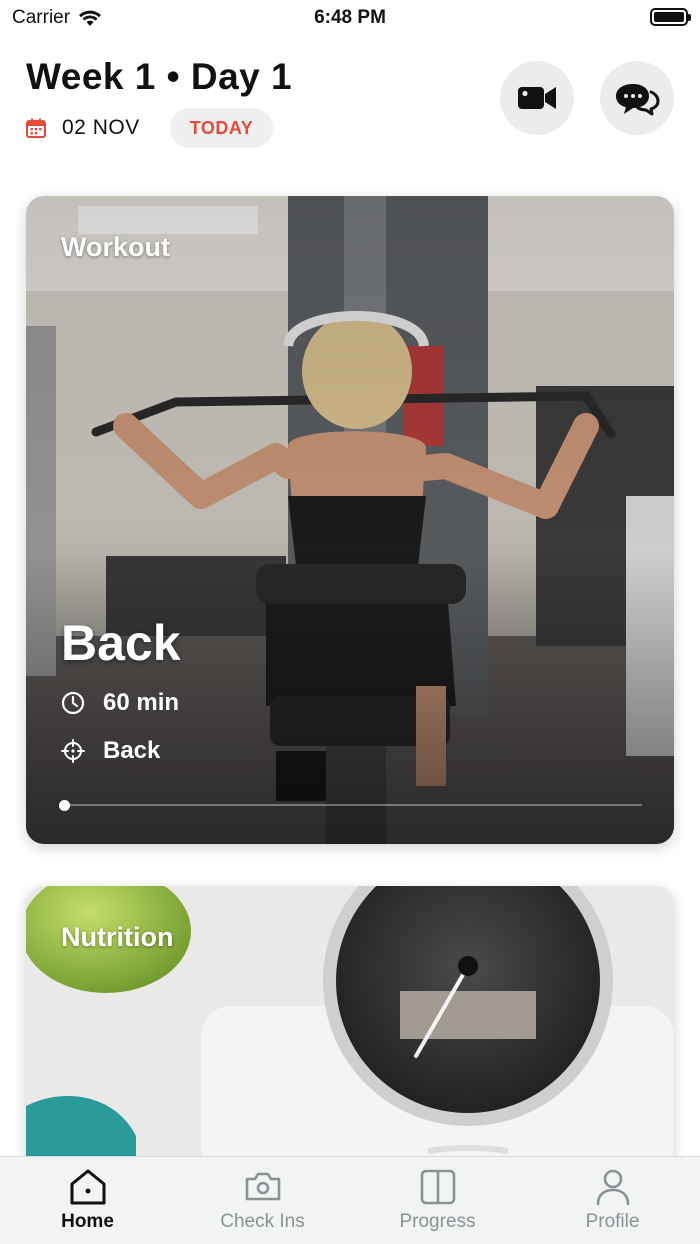  I want to click on video-camera-icon, so click(537, 98).